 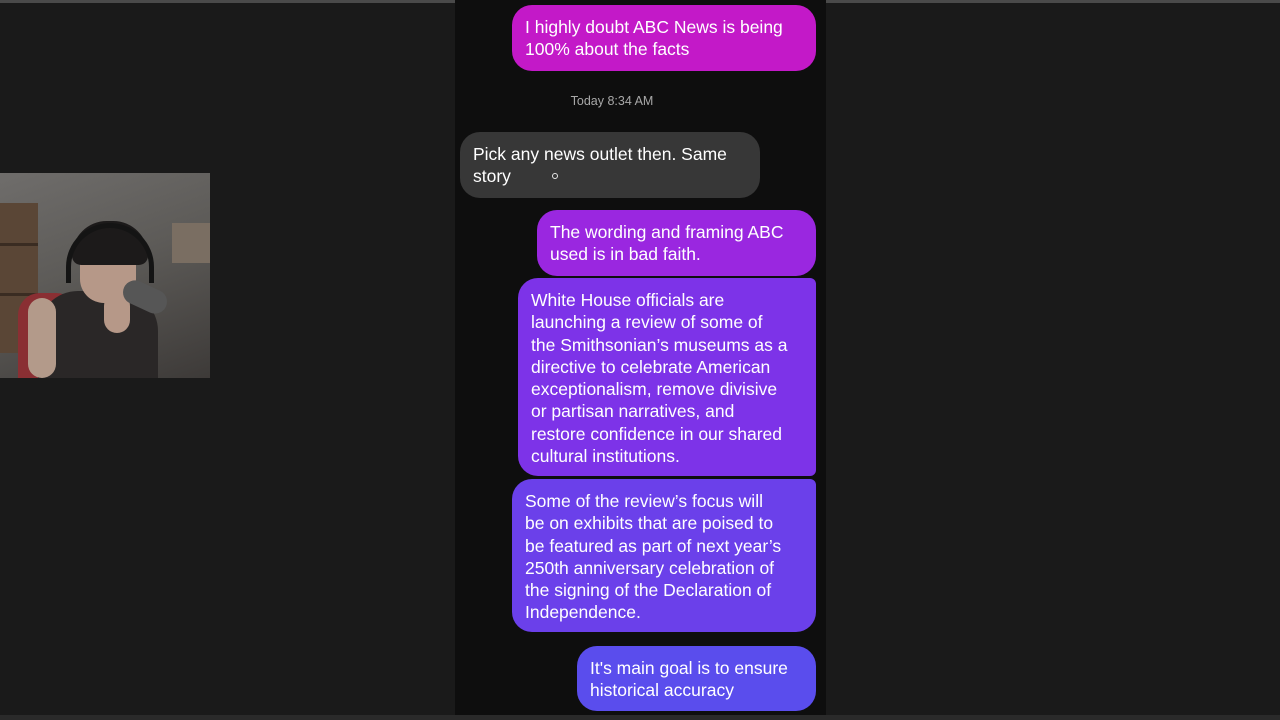 I want to click on message-bubble-received: Pick any news outlet then. Same story, so click(x=610, y=165).